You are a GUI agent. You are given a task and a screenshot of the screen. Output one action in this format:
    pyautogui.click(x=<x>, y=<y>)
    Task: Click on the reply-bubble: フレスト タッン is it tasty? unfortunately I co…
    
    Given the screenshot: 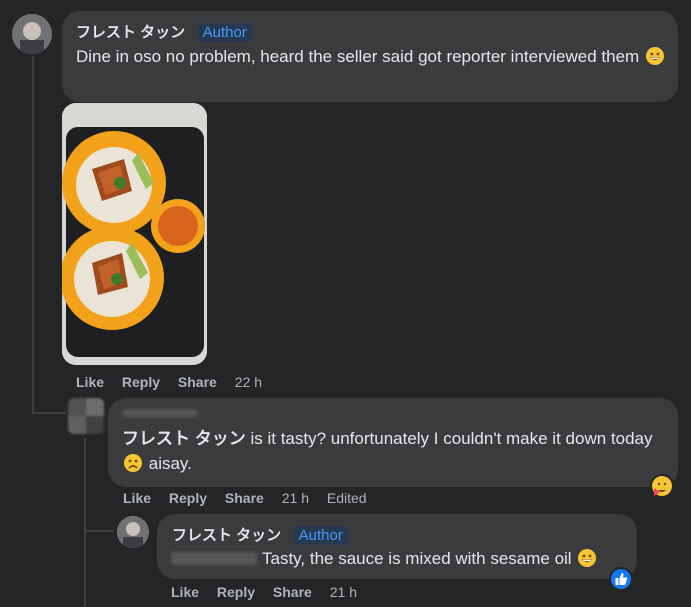 What is the action you would take?
    pyautogui.click(x=393, y=442)
    